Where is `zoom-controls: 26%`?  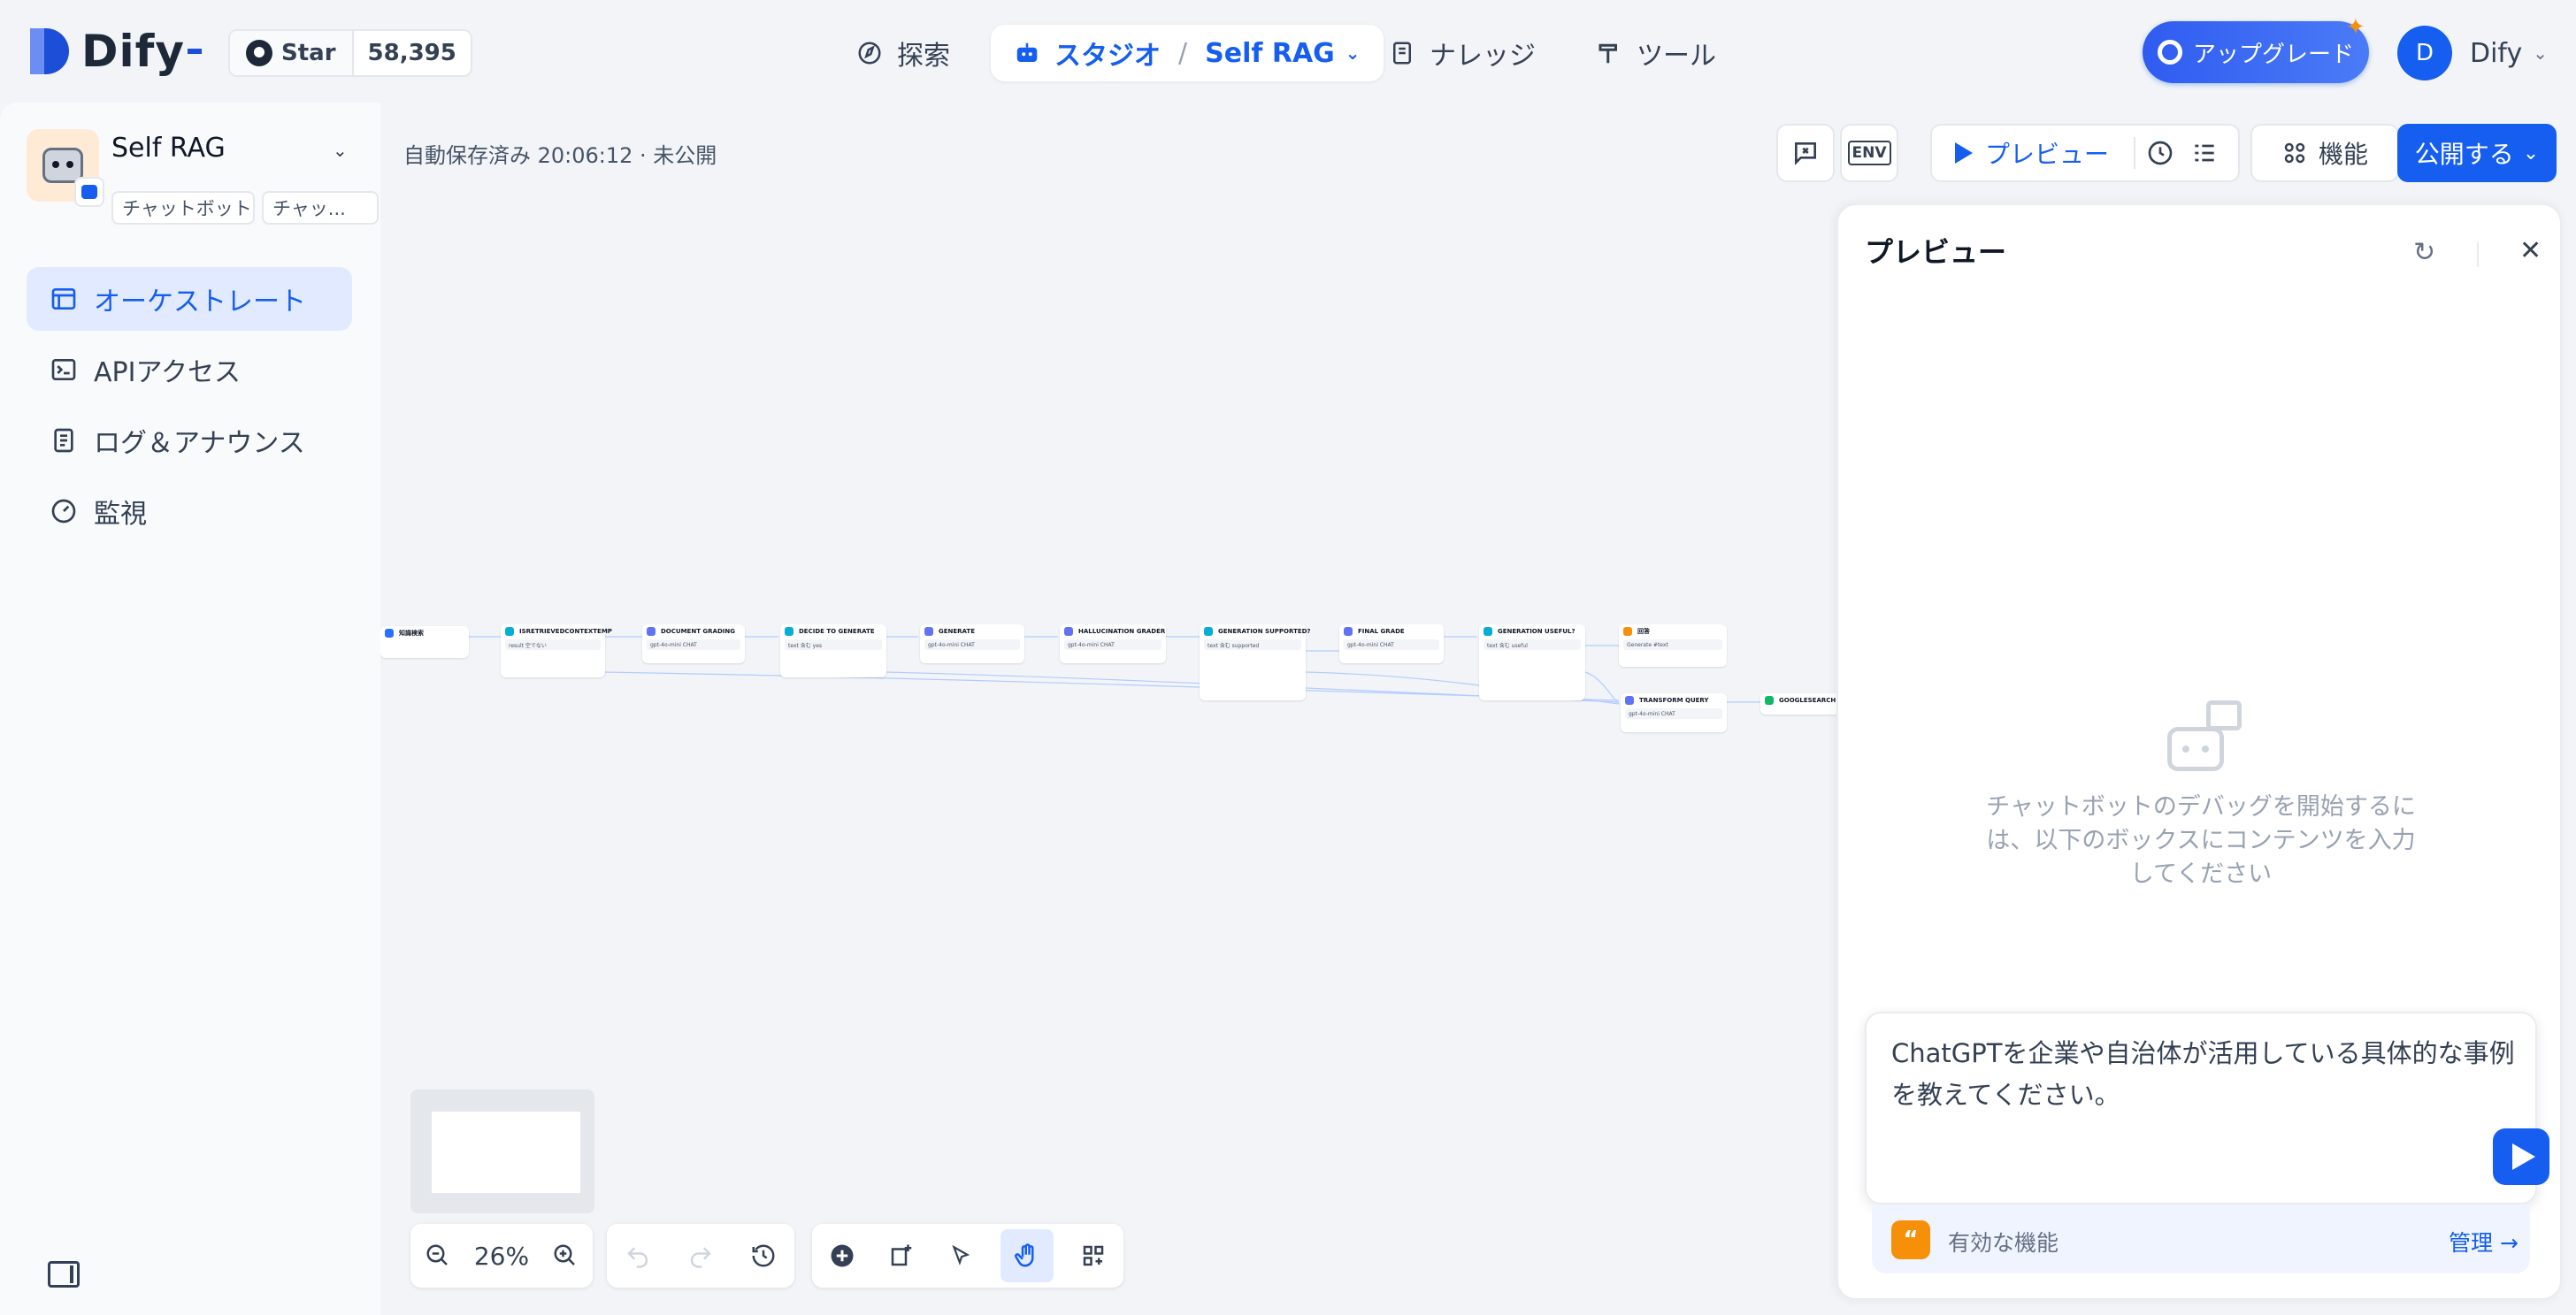 zoom-controls: 26% is located at coordinates (501, 1256).